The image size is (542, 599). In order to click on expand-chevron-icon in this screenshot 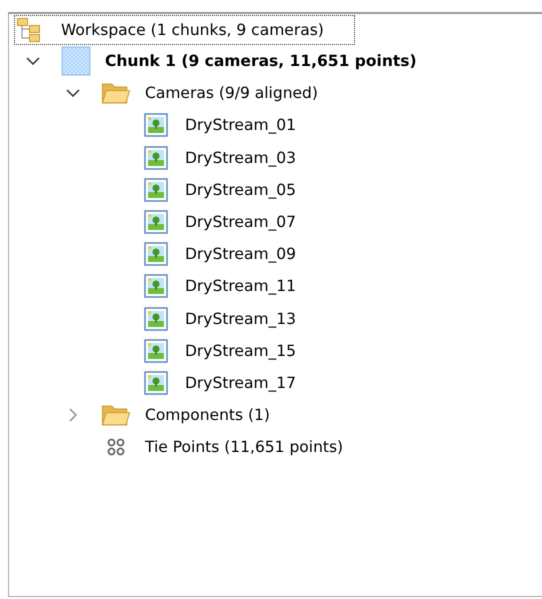, I will do `click(73, 415)`.